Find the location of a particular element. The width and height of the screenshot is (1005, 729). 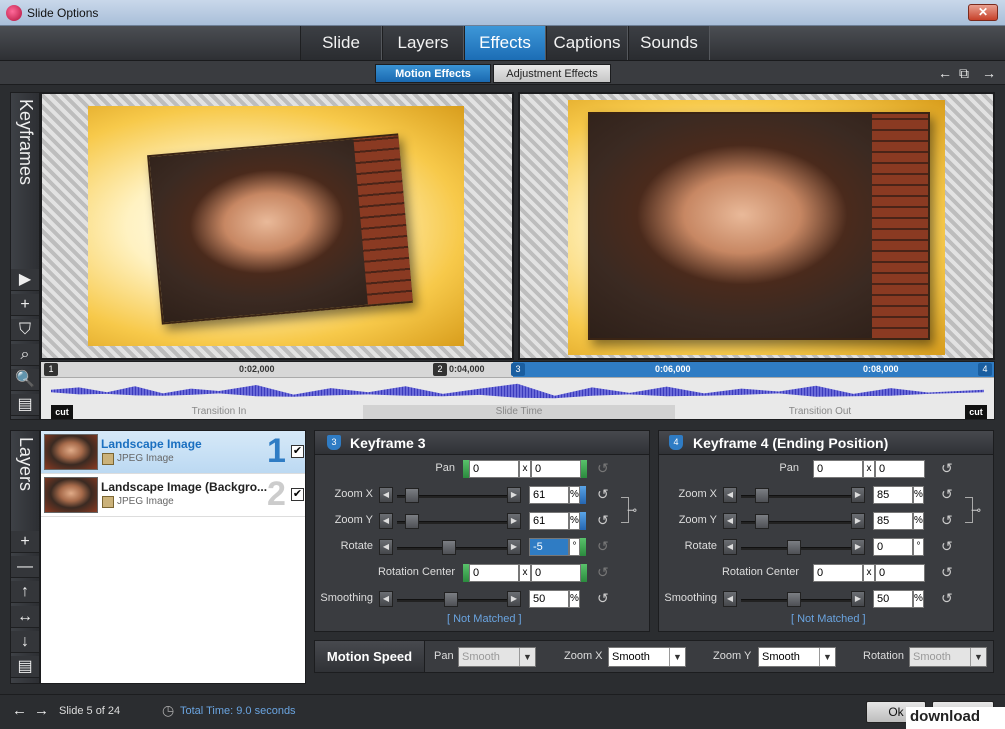

rotate-input: -5 is located at coordinates (549, 547).